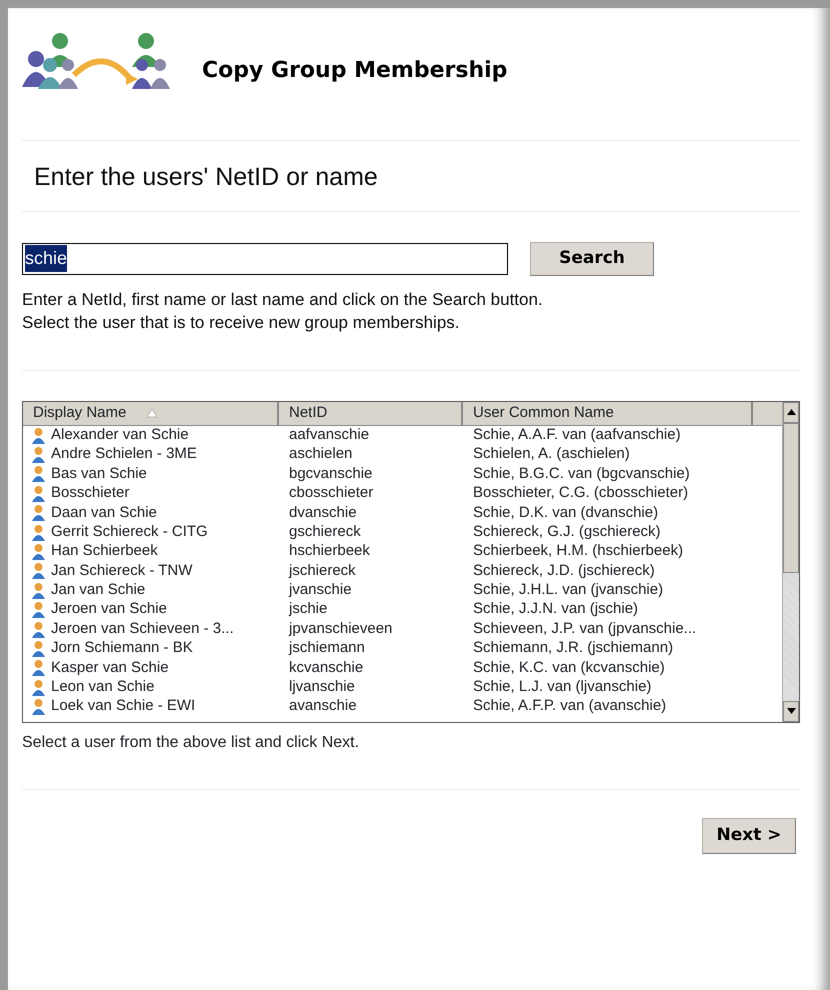 This screenshot has width=830, height=990. What do you see at coordinates (320, 590) in the screenshot?
I see `table-cell-text: jvanschie` at bounding box center [320, 590].